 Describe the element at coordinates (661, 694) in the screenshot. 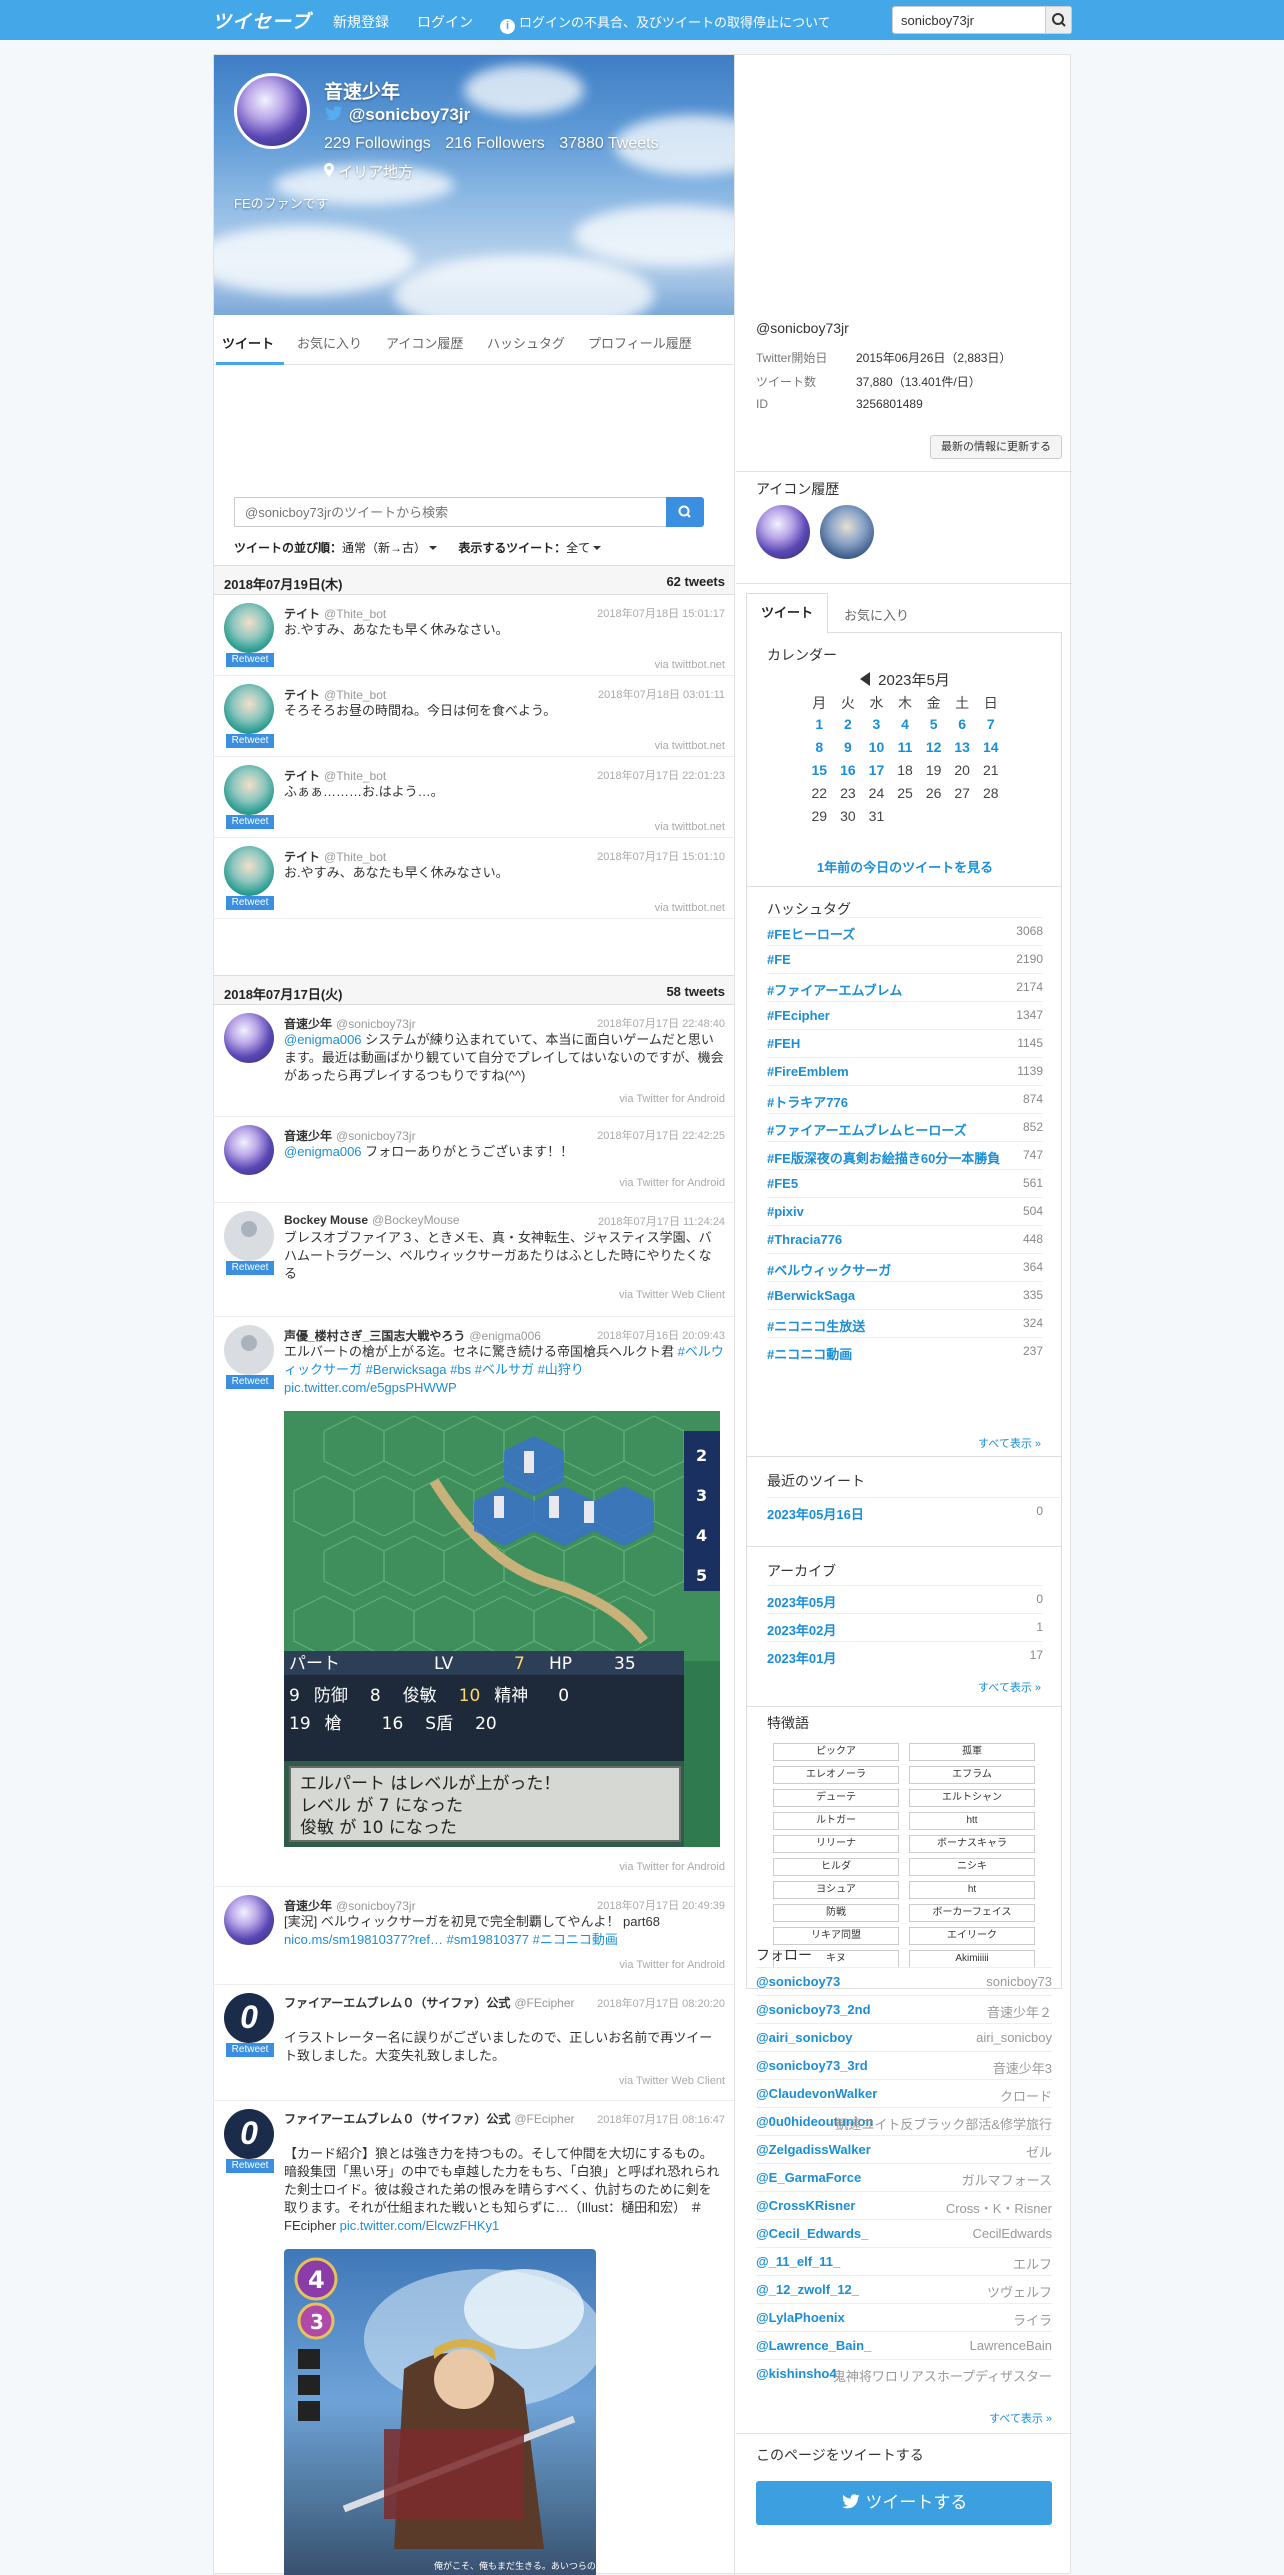

I see `tweet-time: 2018年07月18日 03:01:11` at that location.